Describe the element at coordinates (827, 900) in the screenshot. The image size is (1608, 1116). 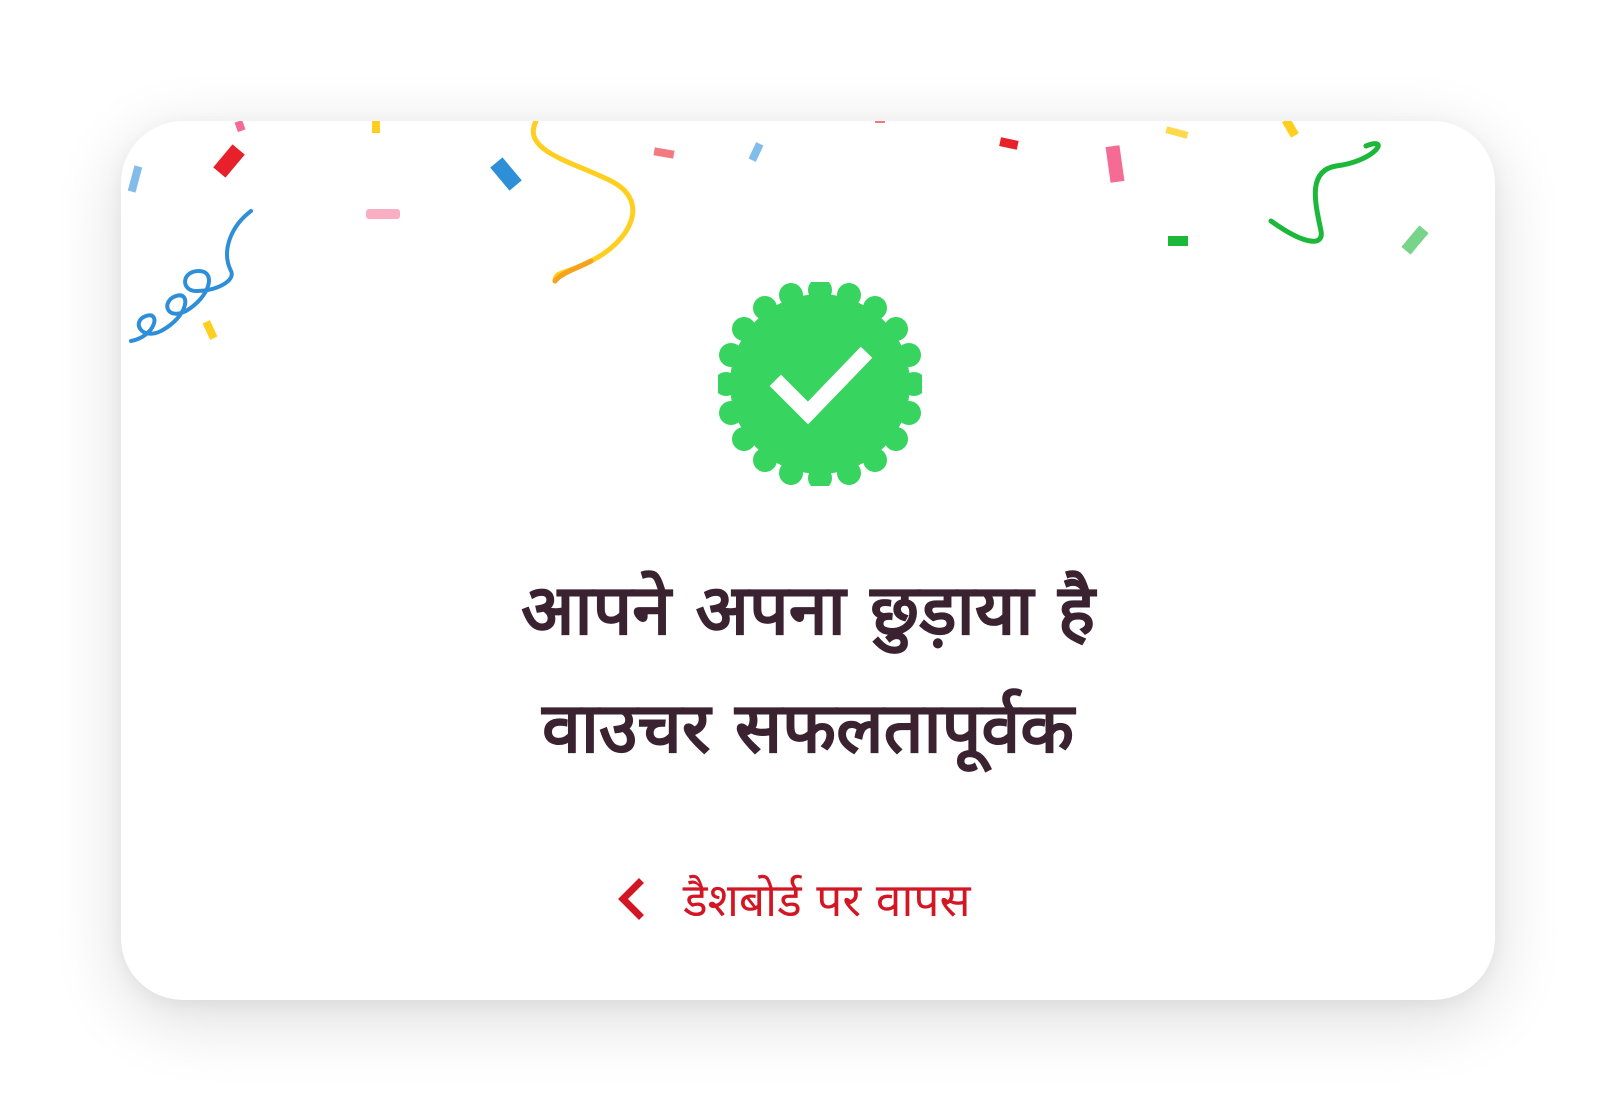
I see `back-to-dashboard-label: डैशबोर्ड पर वापस` at that location.